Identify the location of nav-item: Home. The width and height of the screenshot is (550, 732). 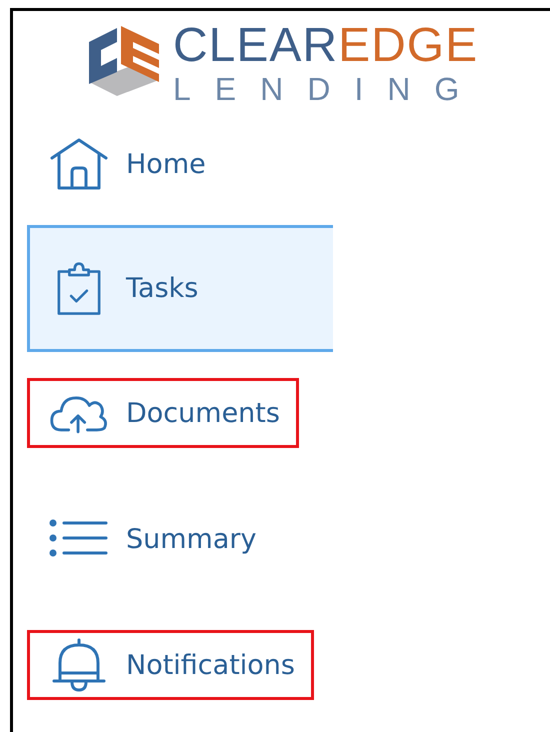
(126, 164).